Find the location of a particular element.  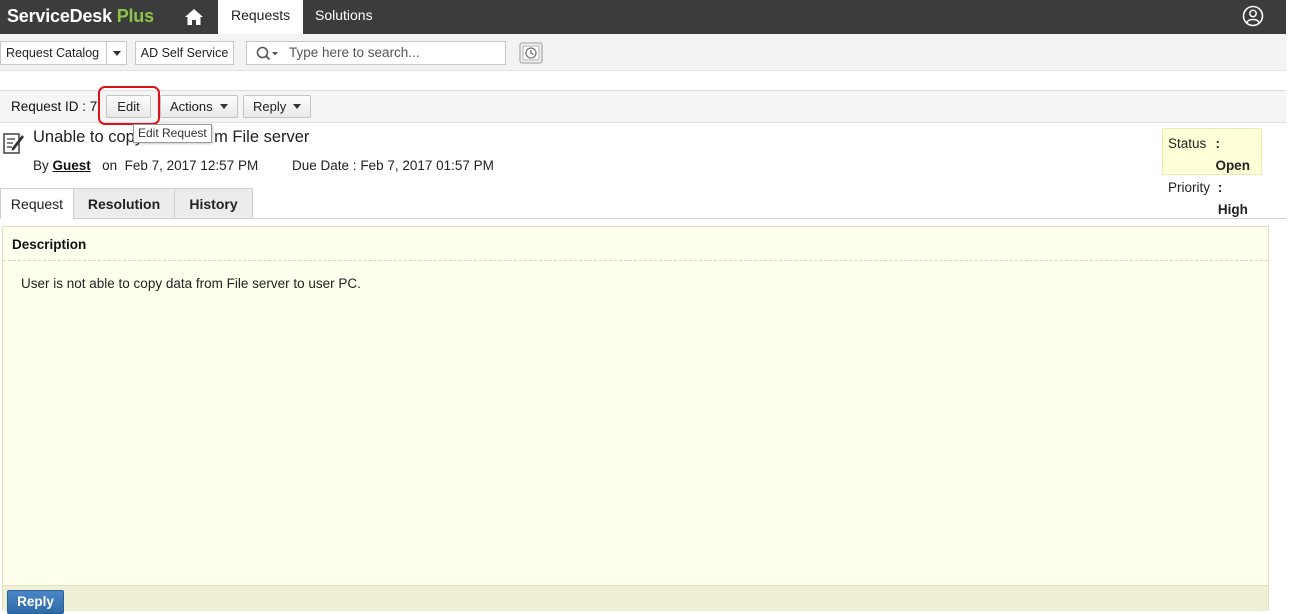

home-icon is located at coordinates (194, 17).